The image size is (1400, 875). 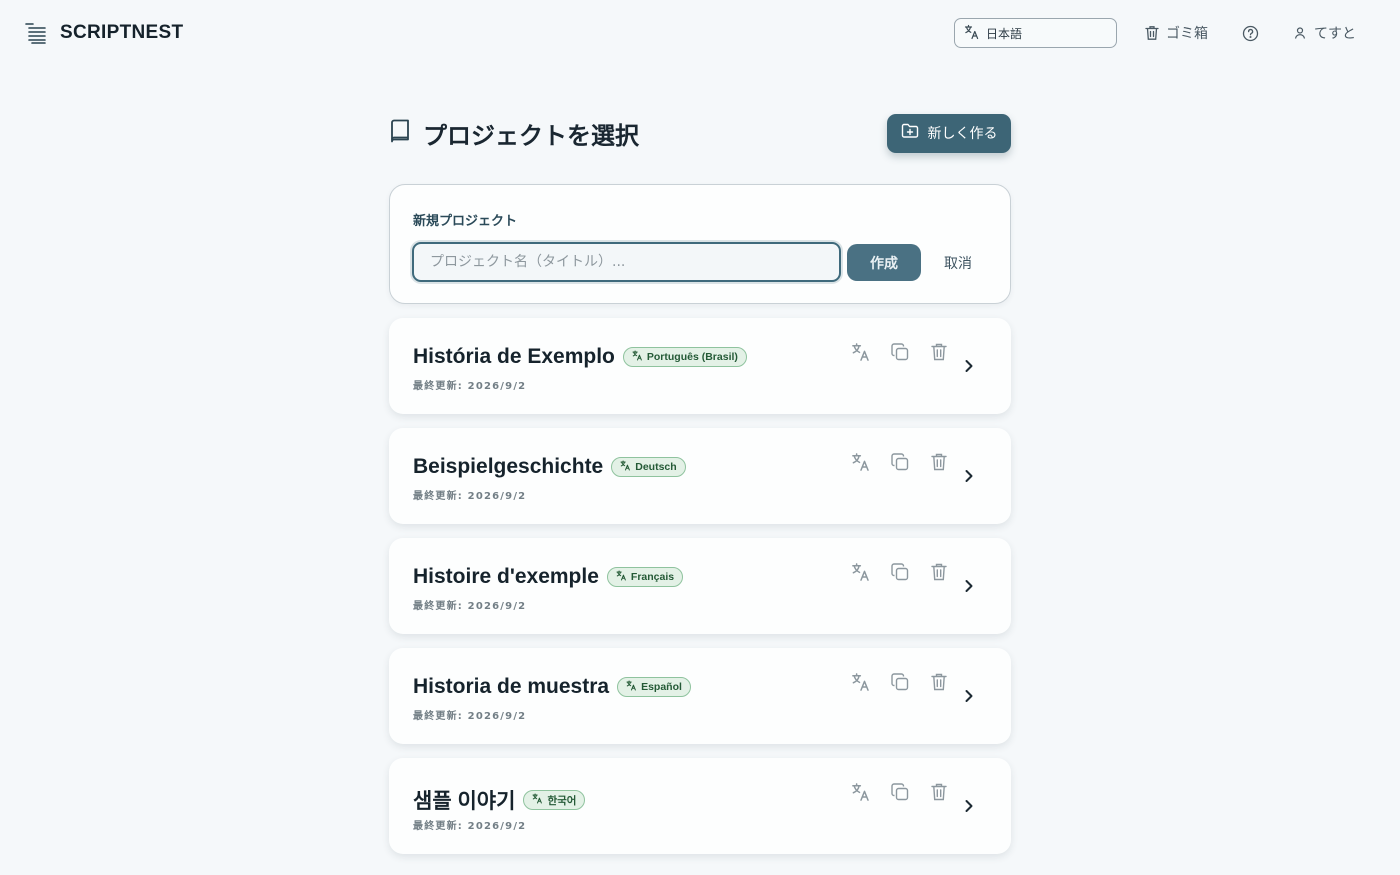 What do you see at coordinates (400, 133) in the screenshot?
I see `book-icon` at bounding box center [400, 133].